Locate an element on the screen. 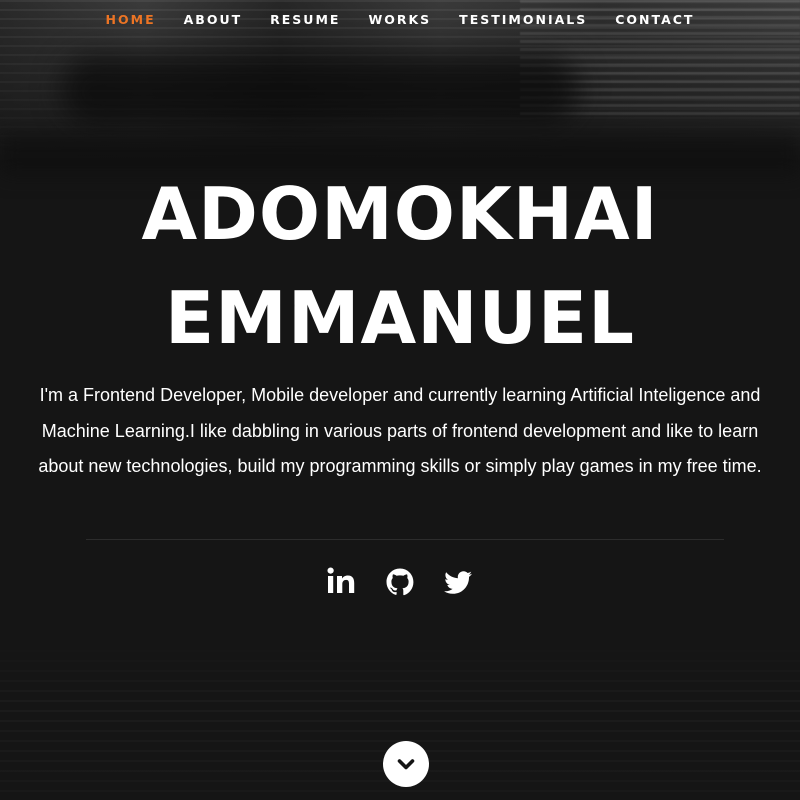 The width and height of the screenshot is (800, 800). github-link is located at coordinates (400, 582).